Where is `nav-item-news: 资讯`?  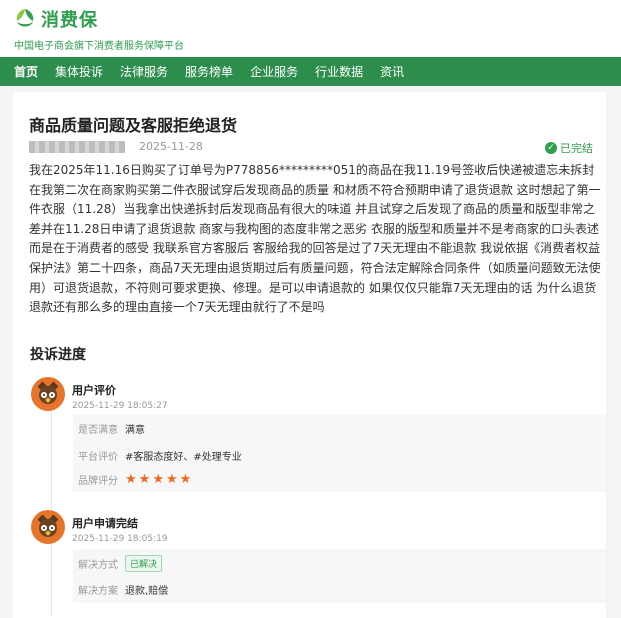
nav-item-news: 资讯 is located at coordinates (392, 71).